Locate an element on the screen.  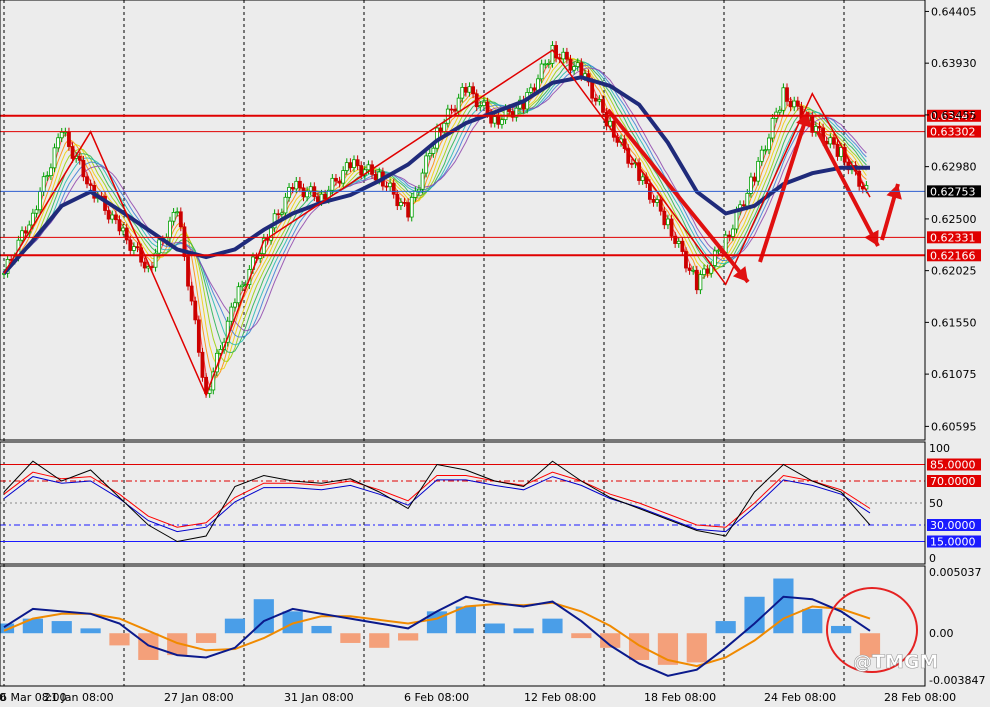
stoch-level-label: 30.0000 is located at coordinates (953, 525).